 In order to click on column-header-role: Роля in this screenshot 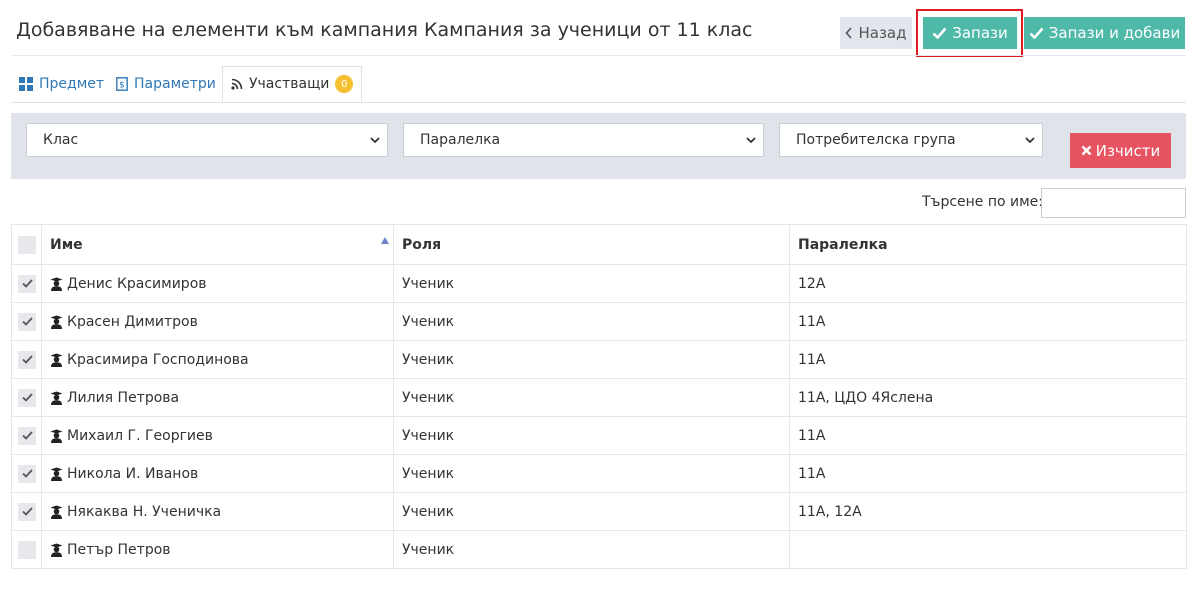, I will do `click(591, 244)`.